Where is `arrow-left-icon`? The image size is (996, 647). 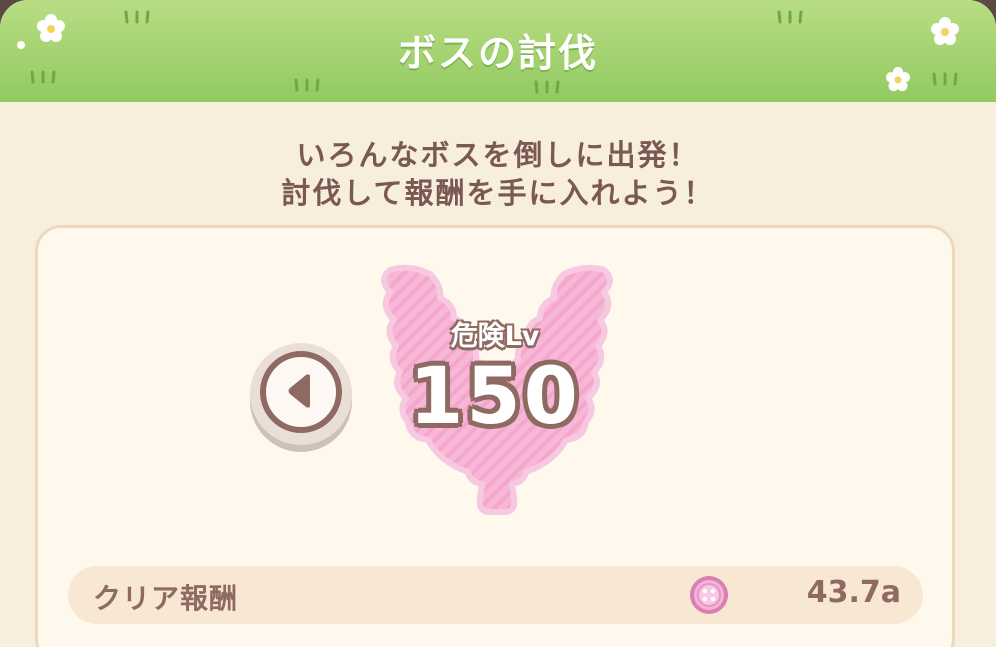 arrow-left-icon is located at coordinates (299, 391).